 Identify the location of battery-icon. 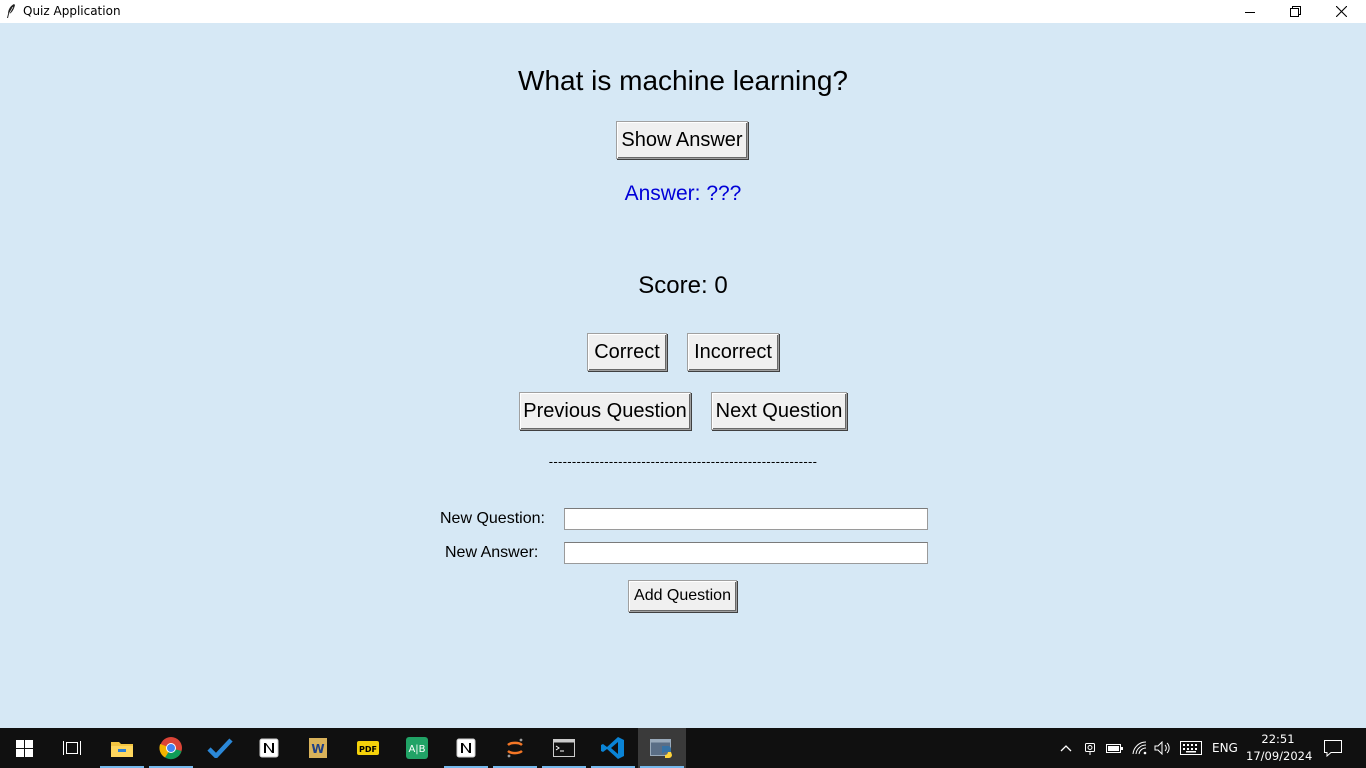
(1114, 748).